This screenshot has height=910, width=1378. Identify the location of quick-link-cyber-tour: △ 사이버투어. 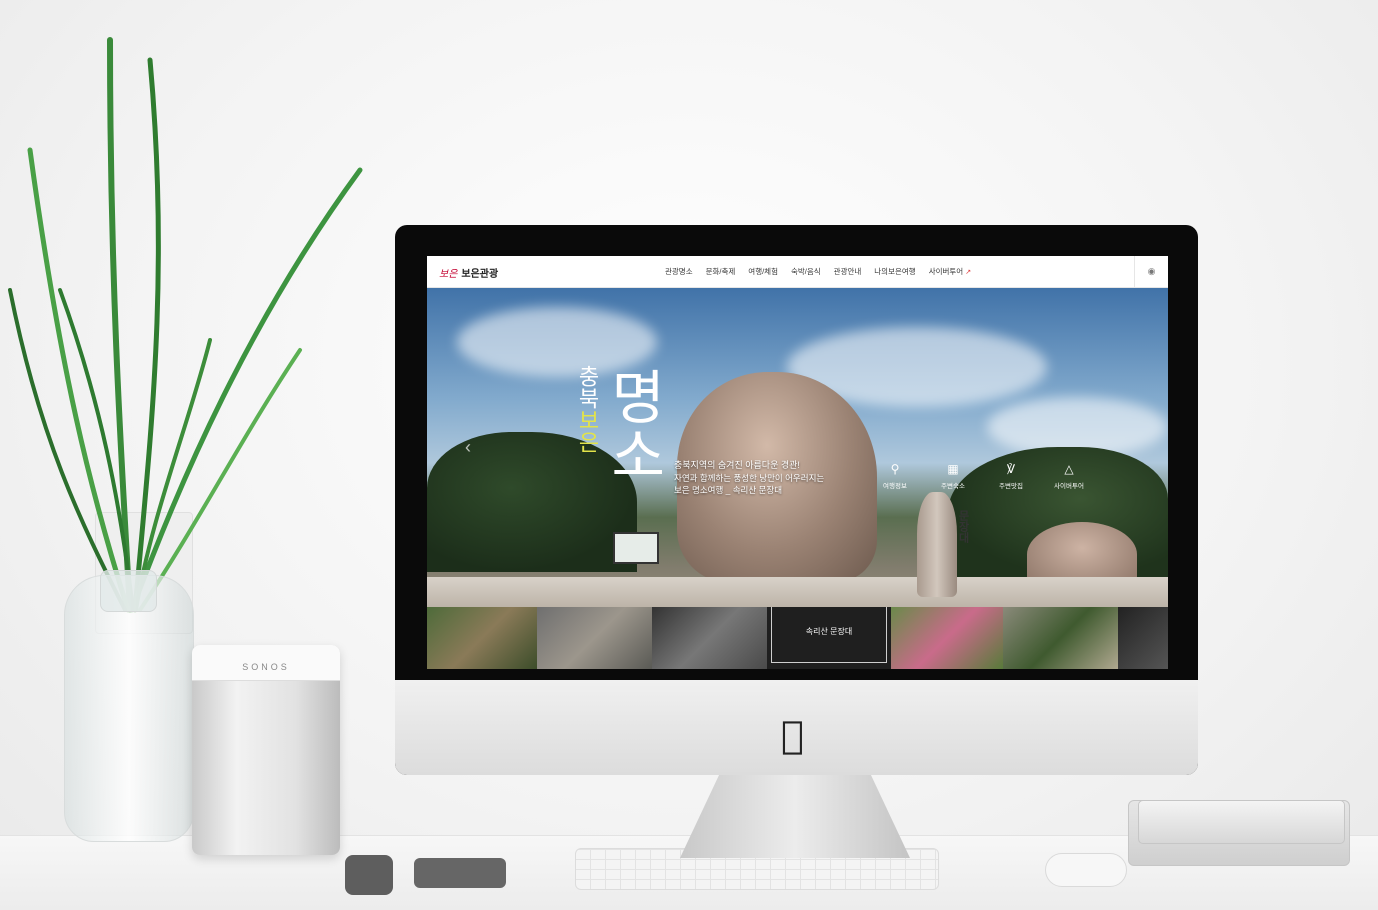
(1069, 476).